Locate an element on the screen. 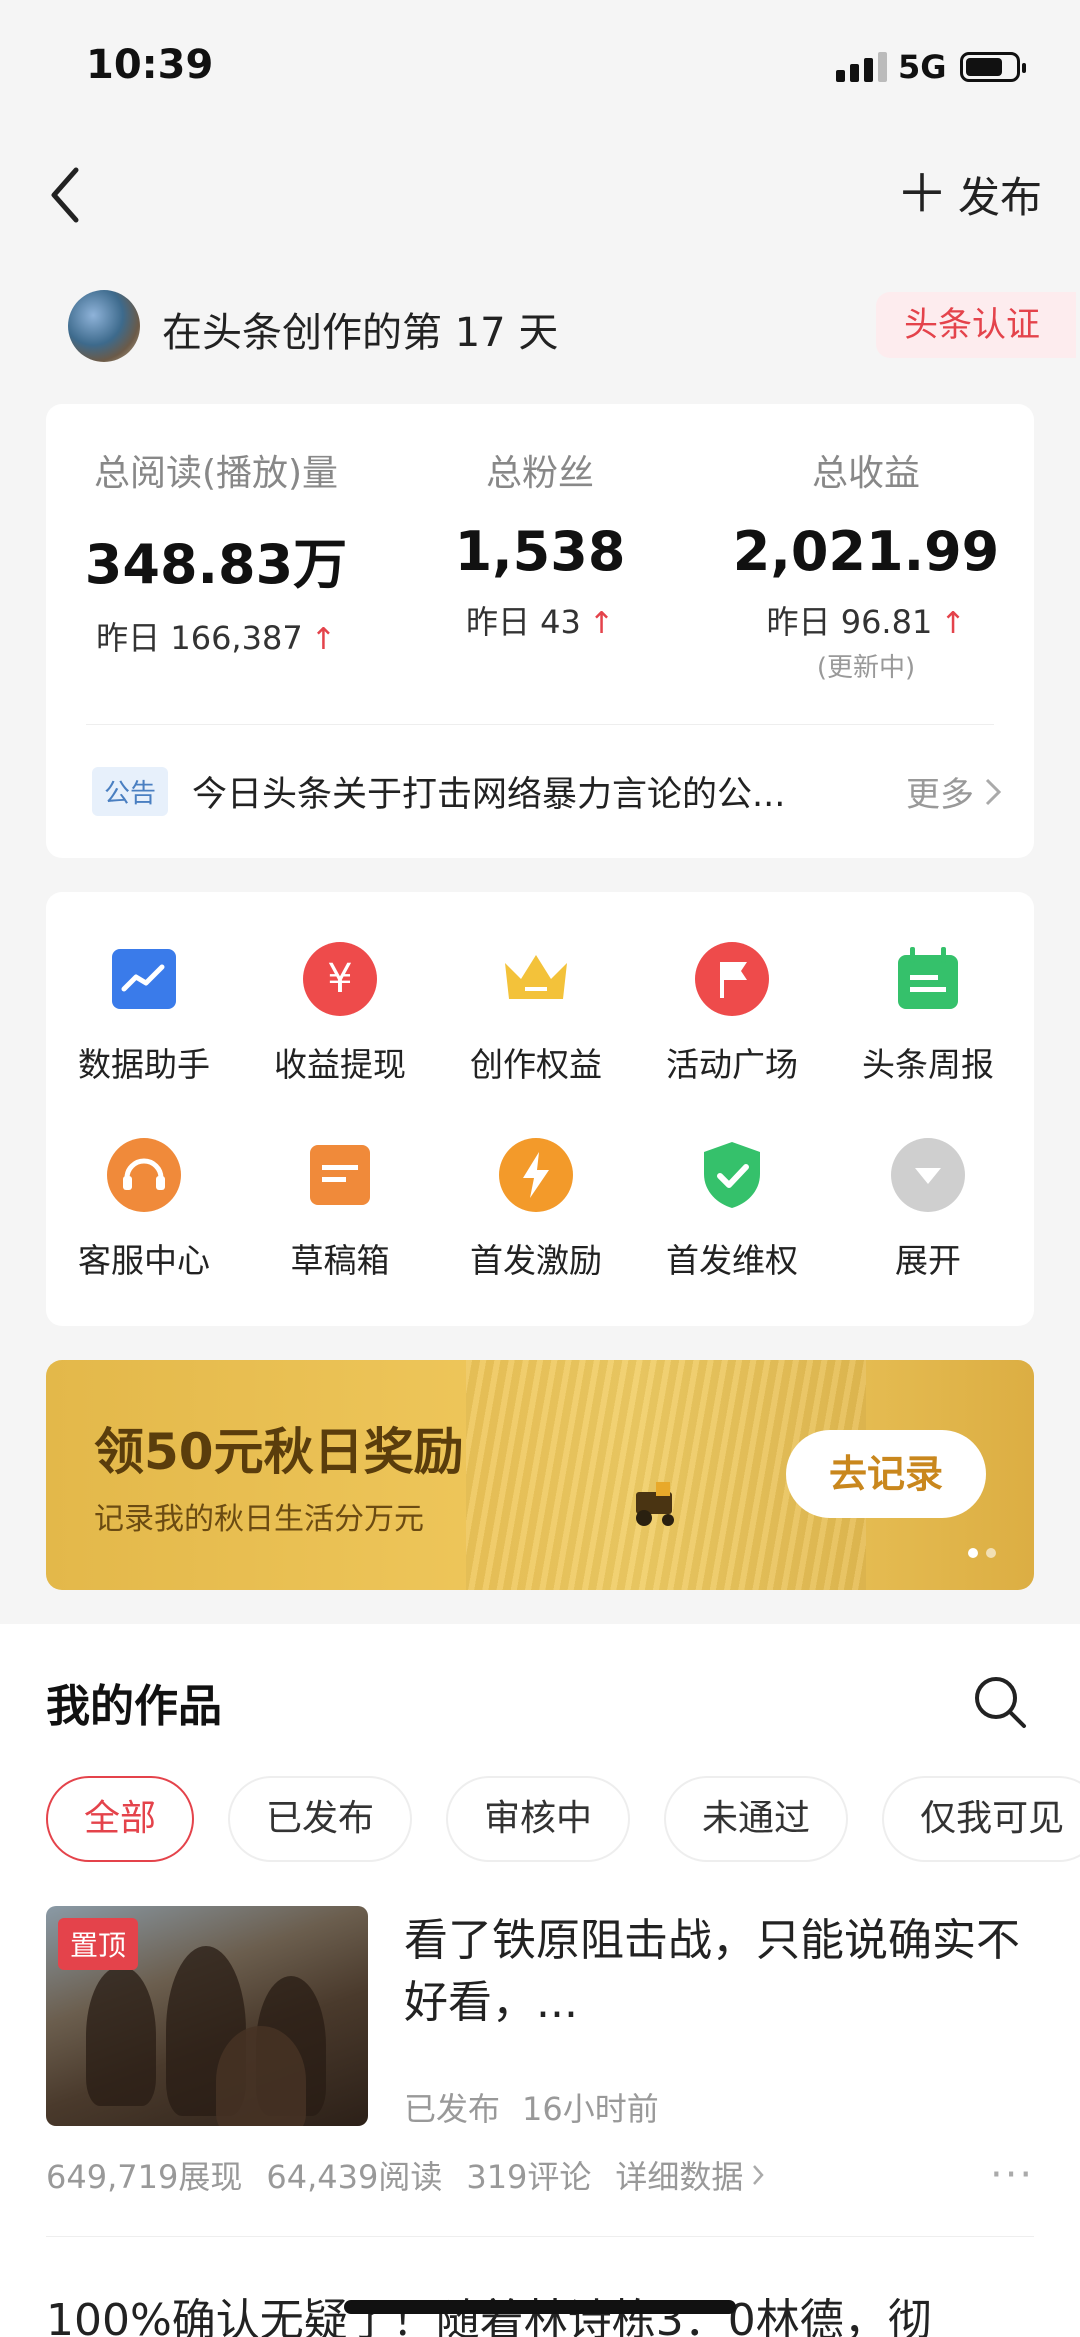 Image resolution: width=1080 pixels, height=2337 pixels. avatar is located at coordinates (104, 326).